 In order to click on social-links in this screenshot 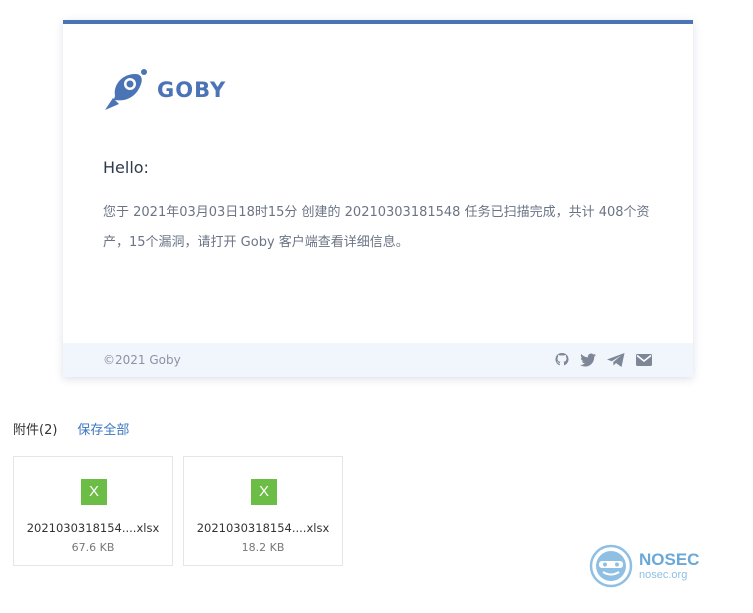, I will do `click(603, 360)`.